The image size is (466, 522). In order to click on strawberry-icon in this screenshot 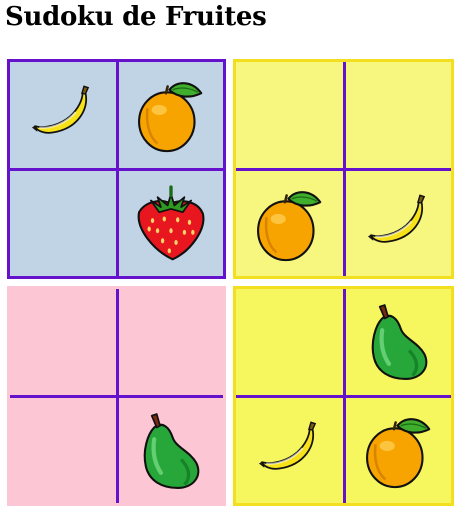, I will do `click(171, 224)`.